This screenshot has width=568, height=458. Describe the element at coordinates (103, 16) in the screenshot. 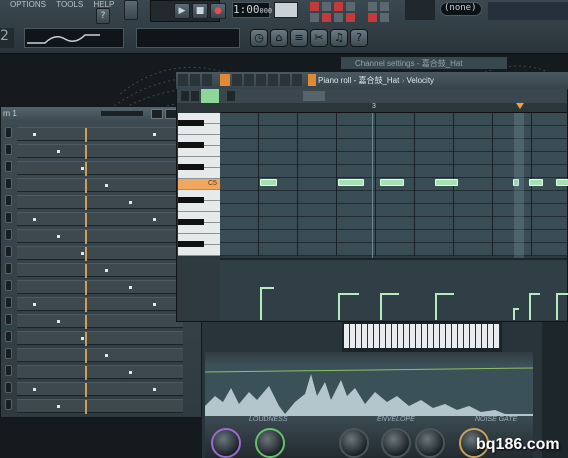

I see `question-icon: ?` at that location.